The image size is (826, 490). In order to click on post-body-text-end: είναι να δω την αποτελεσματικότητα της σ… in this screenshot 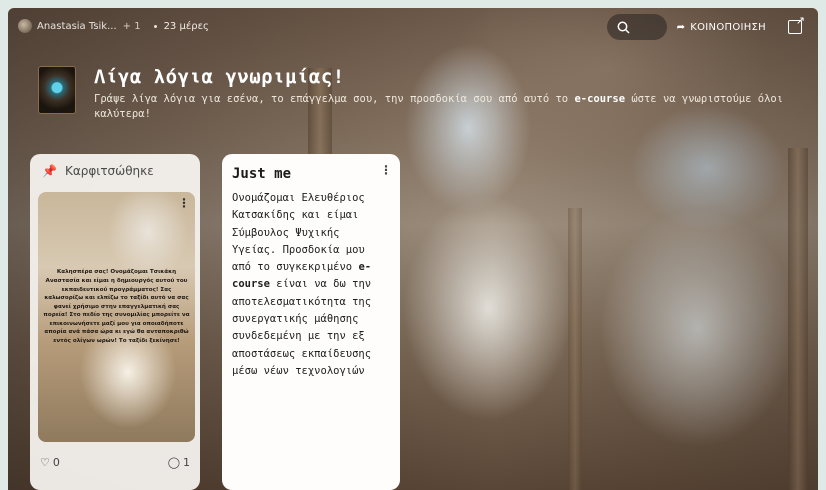, I will do `click(302, 327)`.